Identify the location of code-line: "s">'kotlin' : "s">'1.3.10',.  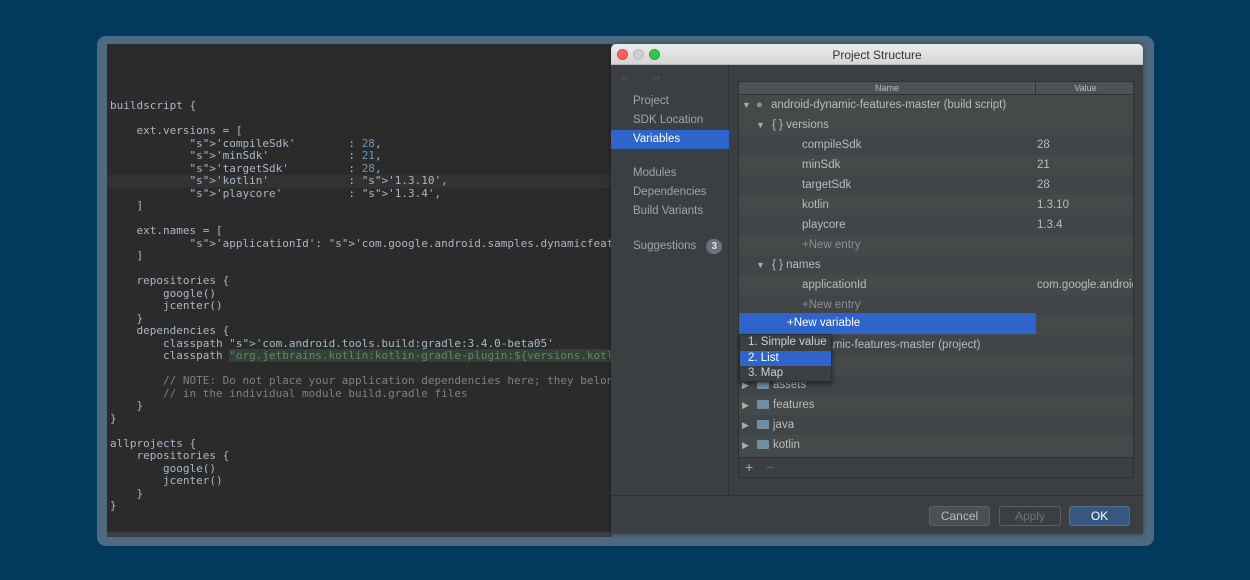
(359, 181).